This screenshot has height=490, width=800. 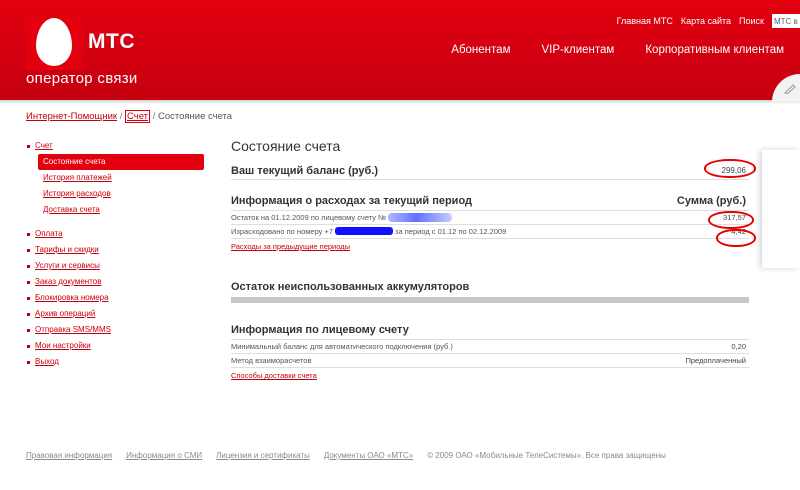 I want to click on sidebar-item-label: Выход, so click(x=47, y=361).